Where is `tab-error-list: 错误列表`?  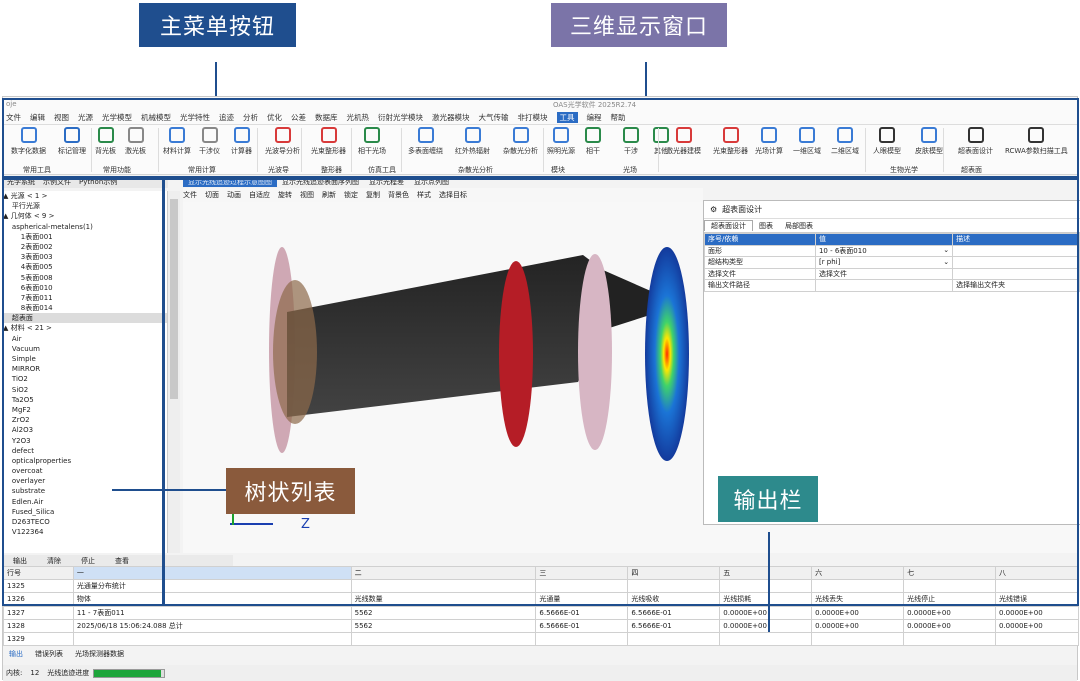 tab-error-list: 错误列表 is located at coordinates (49, 654).